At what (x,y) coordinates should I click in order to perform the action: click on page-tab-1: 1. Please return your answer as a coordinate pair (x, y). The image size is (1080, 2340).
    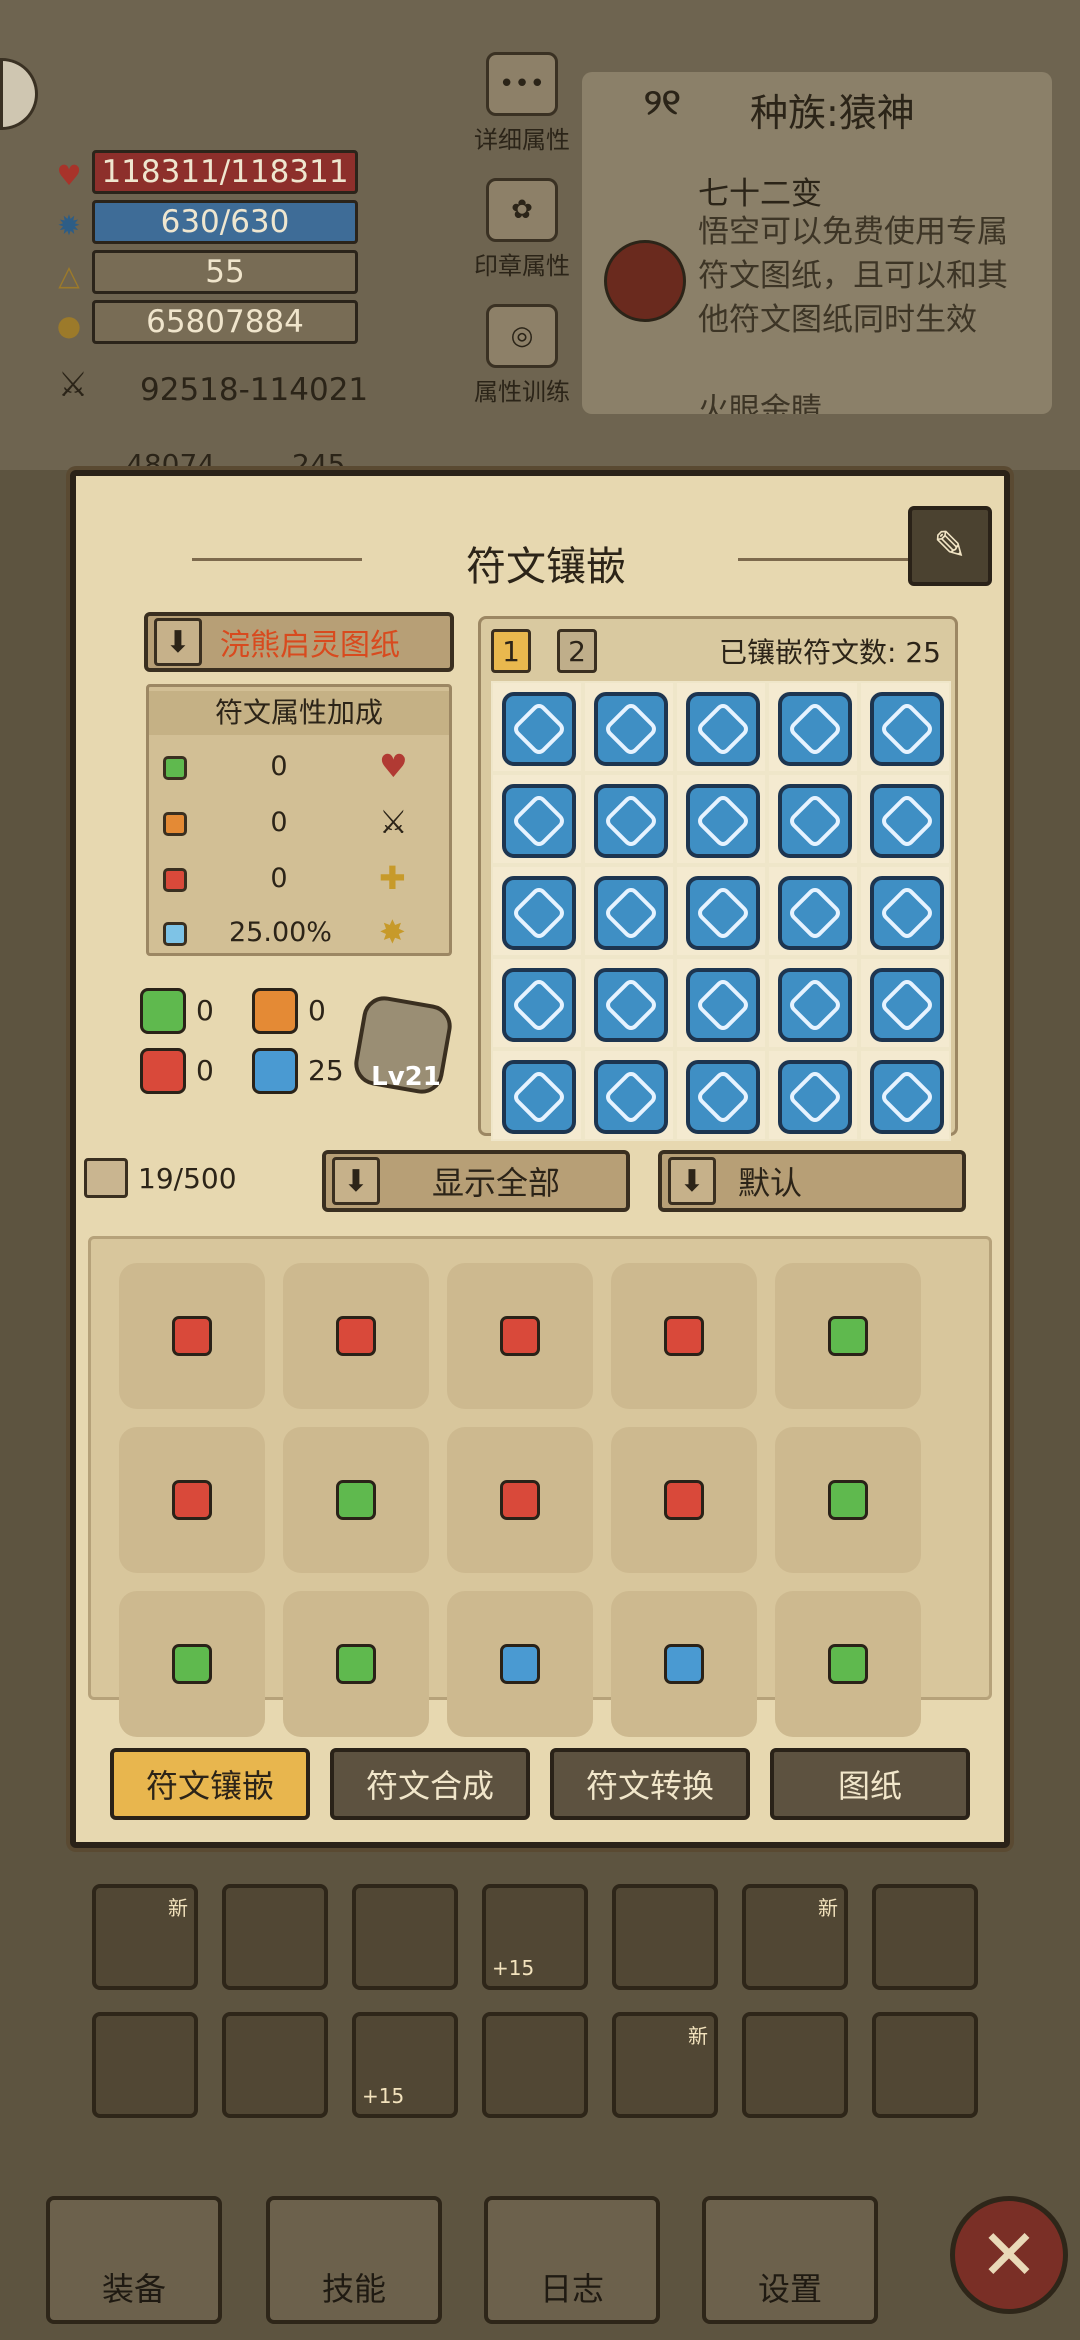
    Looking at the image, I should click on (511, 651).